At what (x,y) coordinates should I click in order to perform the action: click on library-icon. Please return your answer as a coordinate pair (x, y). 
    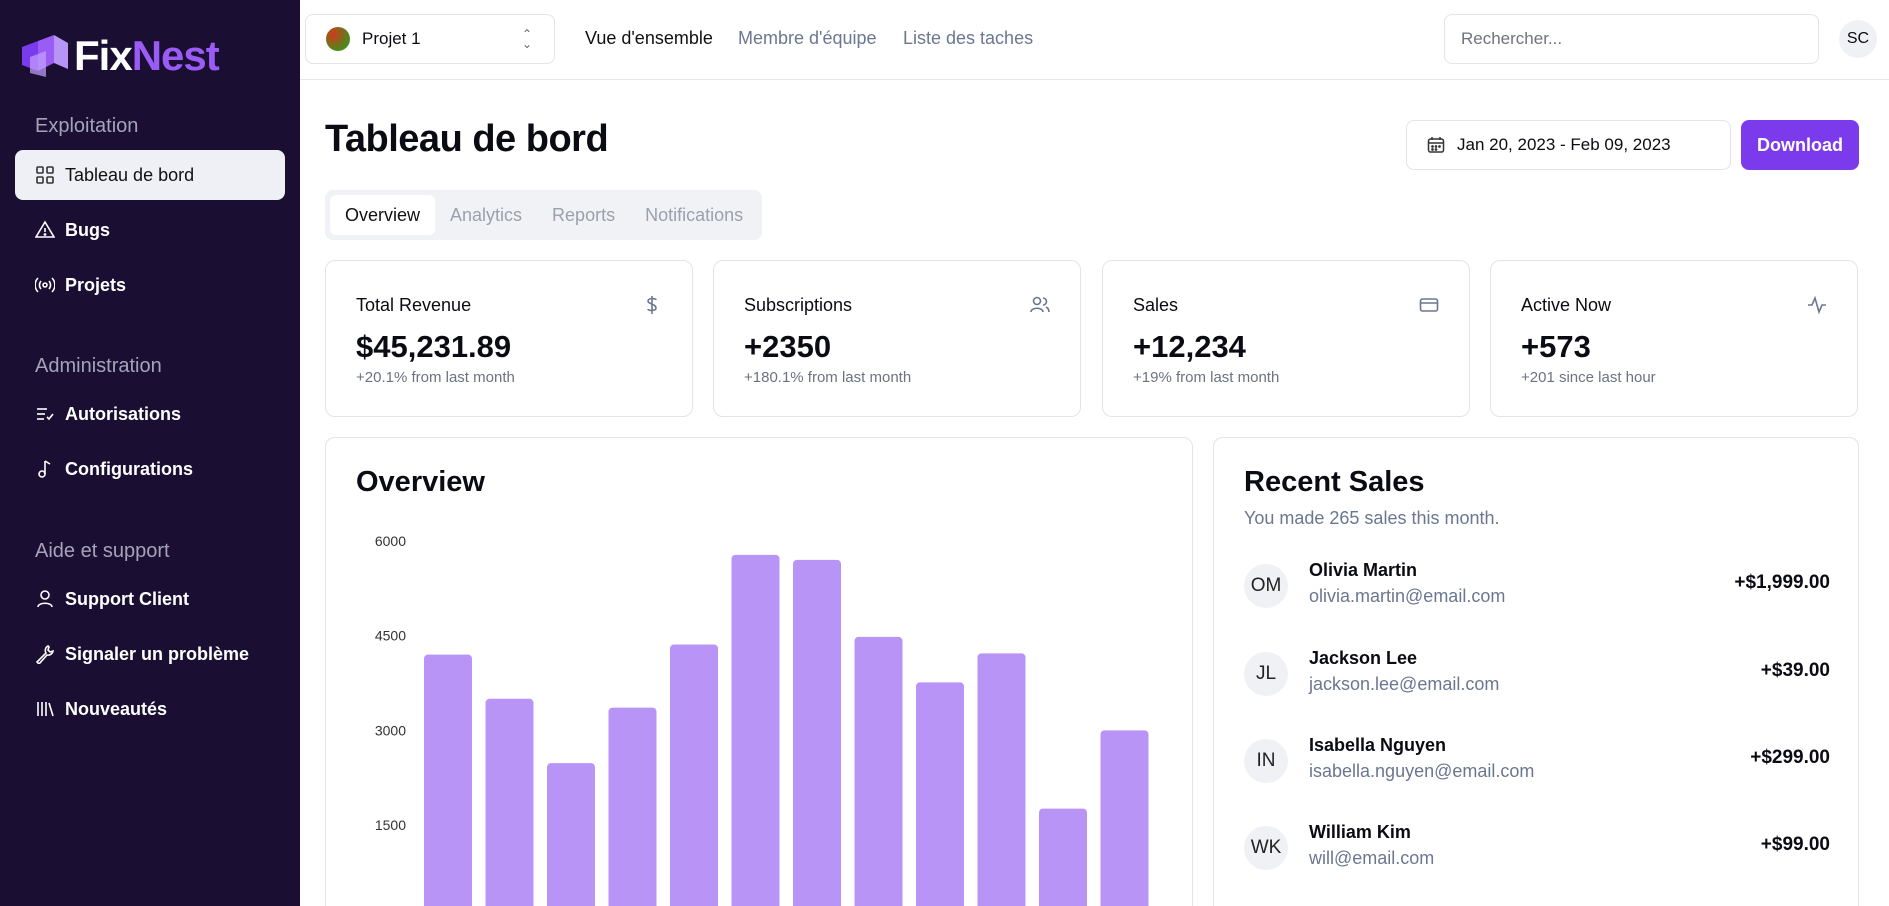
    Looking at the image, I should click on (45, 709).